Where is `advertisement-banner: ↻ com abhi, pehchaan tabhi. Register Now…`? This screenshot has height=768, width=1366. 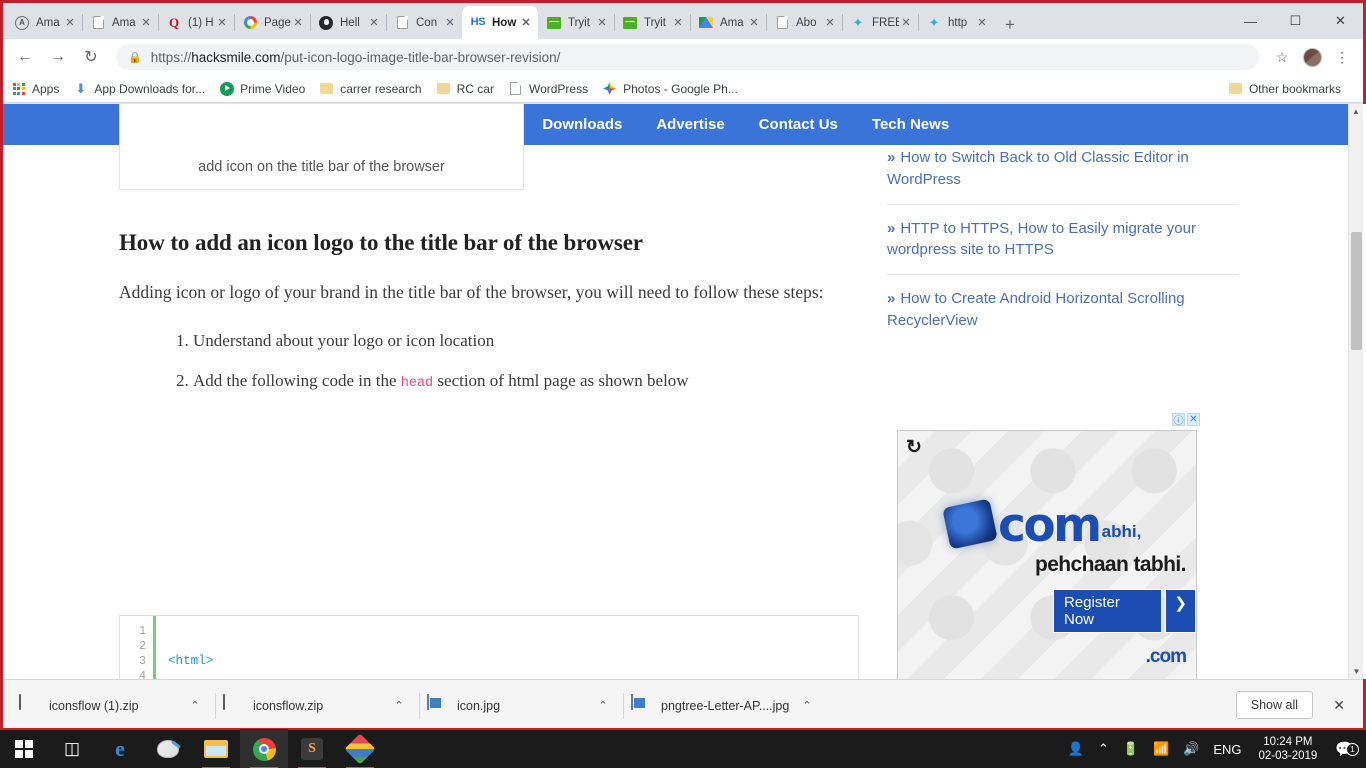 advertisement-banner: ↻ com abhi, pehchaan tabhi. Register Now… is located at coordinates (1047, 554).